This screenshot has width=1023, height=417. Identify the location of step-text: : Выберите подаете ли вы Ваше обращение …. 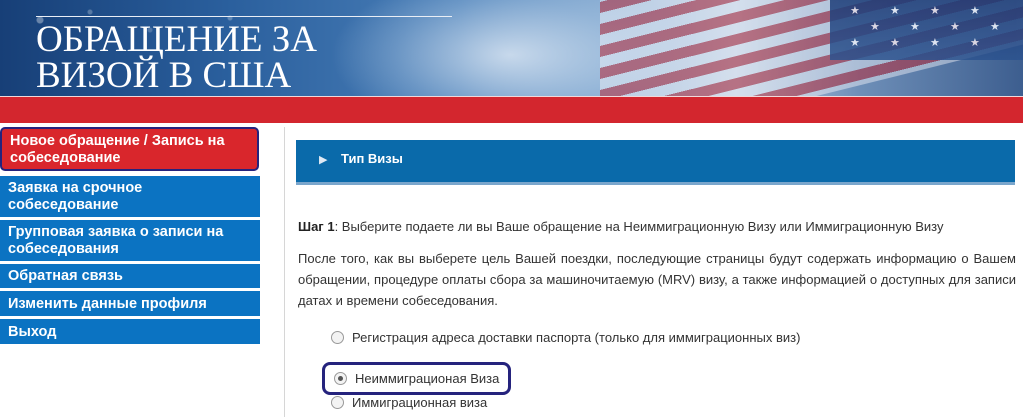
(639, 226).